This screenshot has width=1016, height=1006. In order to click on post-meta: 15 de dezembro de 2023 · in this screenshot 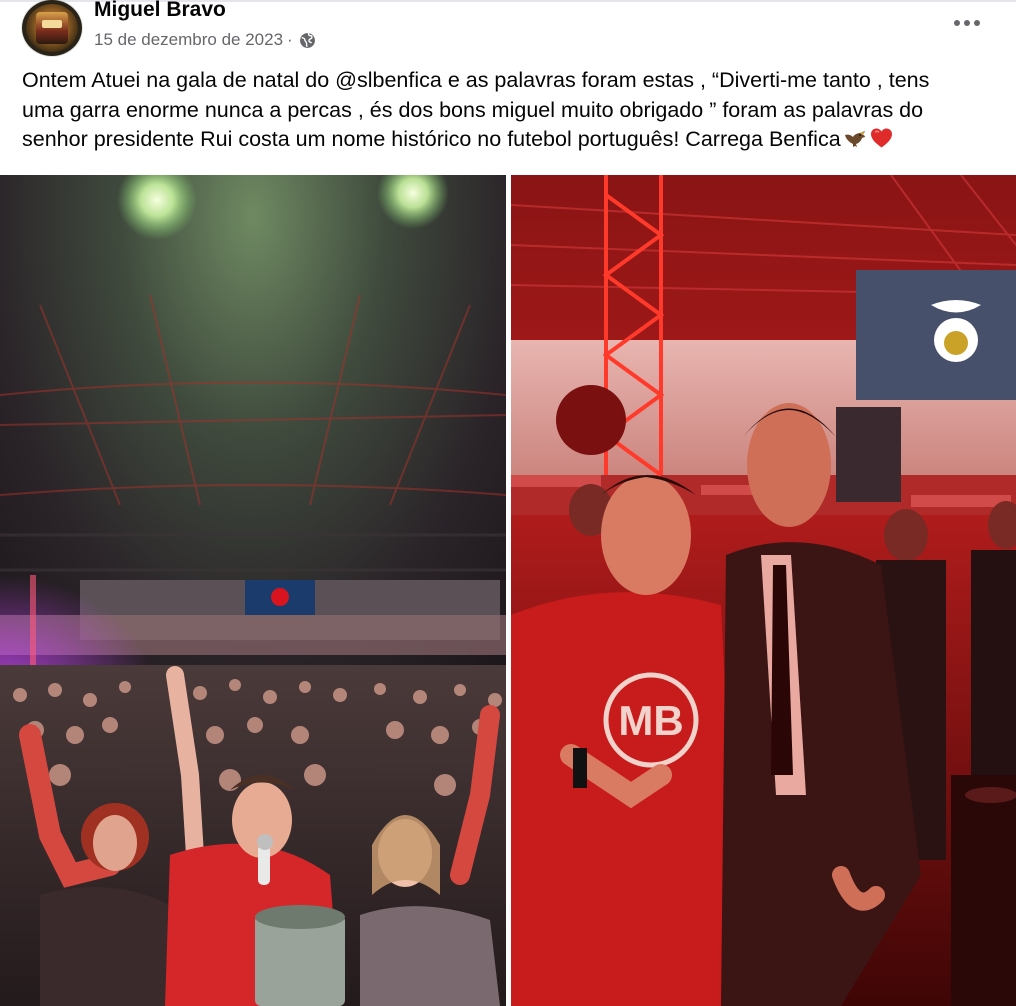, I will do `click(205, 40)`.